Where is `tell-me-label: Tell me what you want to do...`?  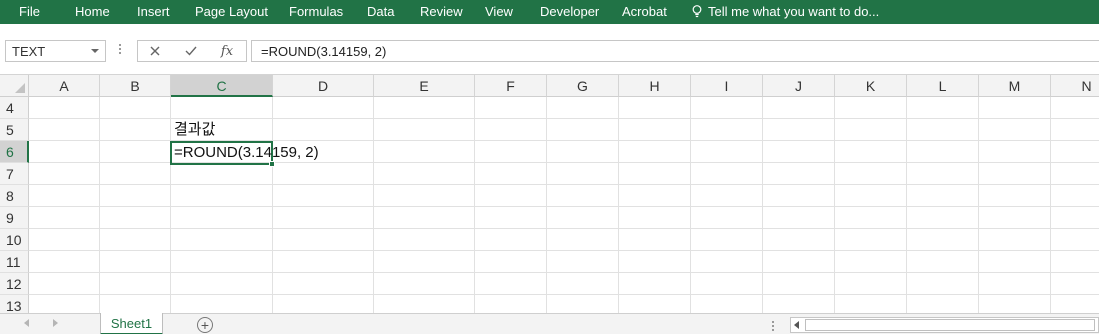
tell-me-label: Tell me what you want to do... is located at coordinates (794, 11).